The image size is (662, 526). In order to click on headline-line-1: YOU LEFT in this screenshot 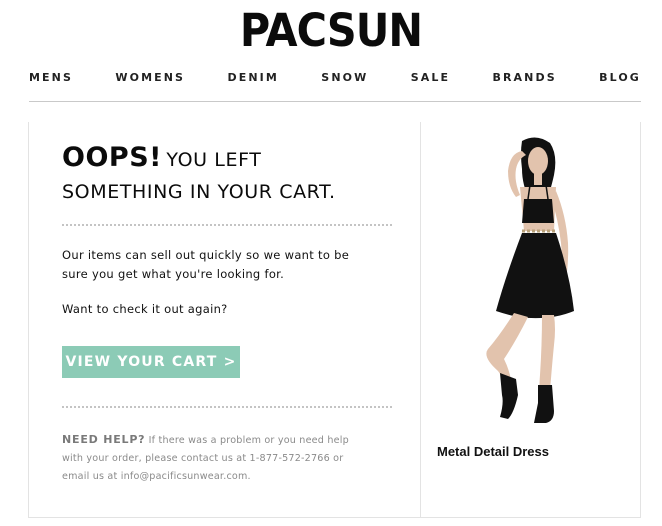, I will do `click(214, 160)`.